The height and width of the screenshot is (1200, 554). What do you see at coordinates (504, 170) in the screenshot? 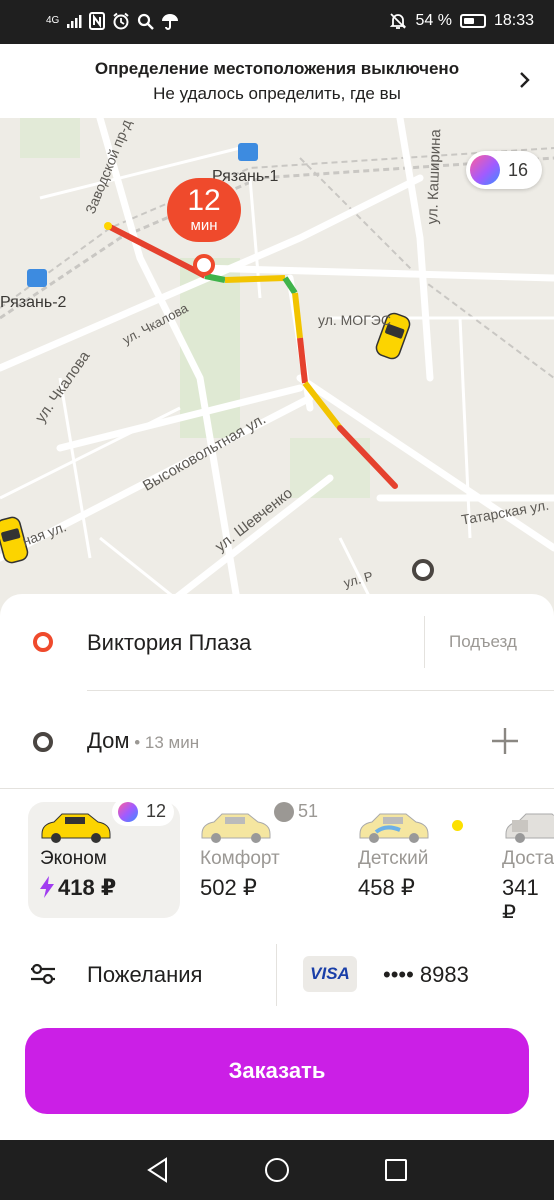
I see `plus-points-badge: 16` at bounding box center [504, 170].